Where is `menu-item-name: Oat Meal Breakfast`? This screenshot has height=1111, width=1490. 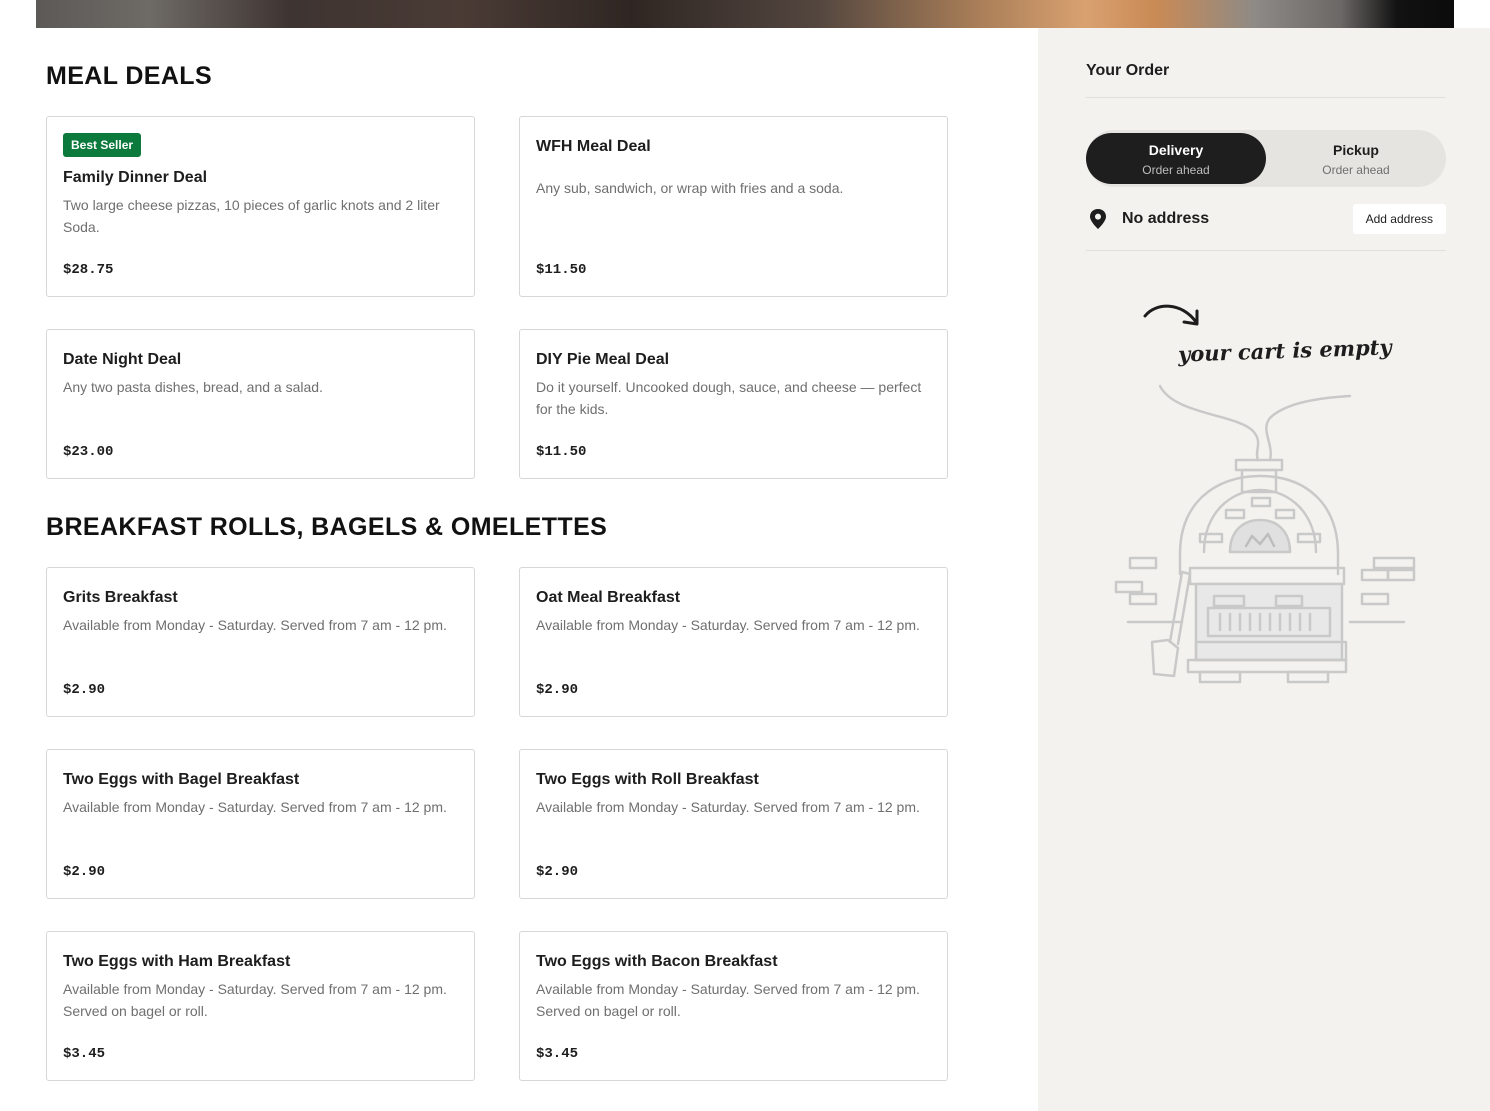
menu-item-name: Oat Meal Breakfast is located at coordinates (608, 597).